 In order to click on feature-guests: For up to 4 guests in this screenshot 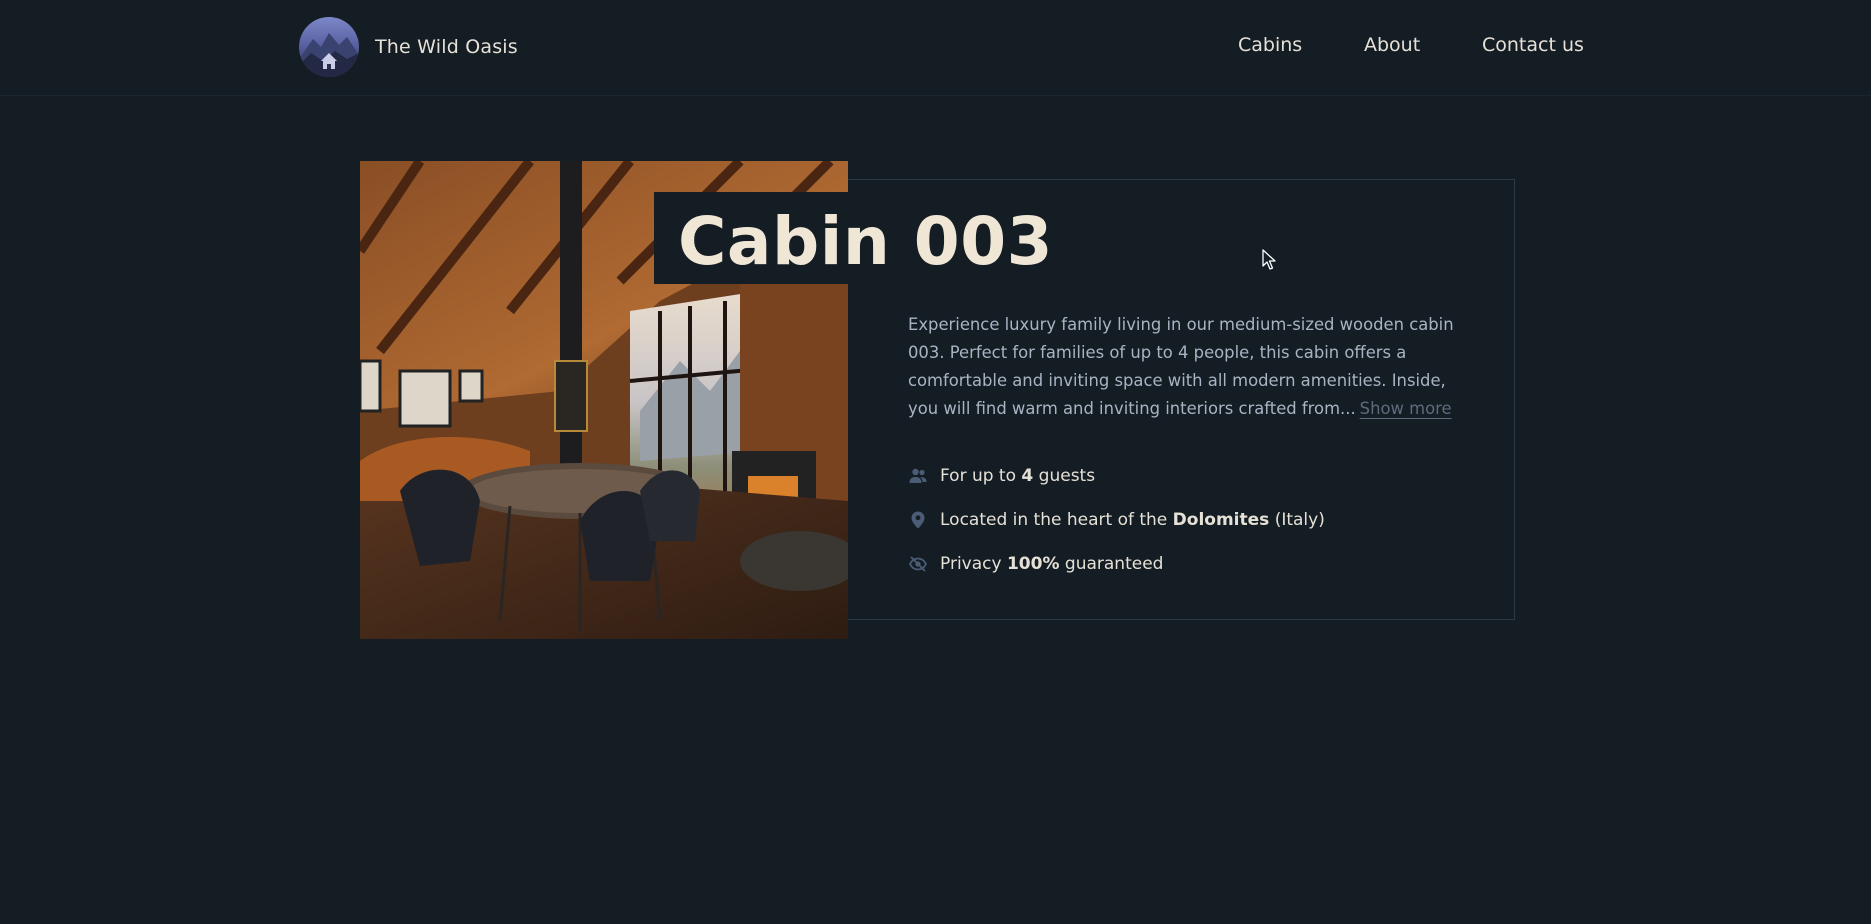, I will do `click(1116, 476)`.